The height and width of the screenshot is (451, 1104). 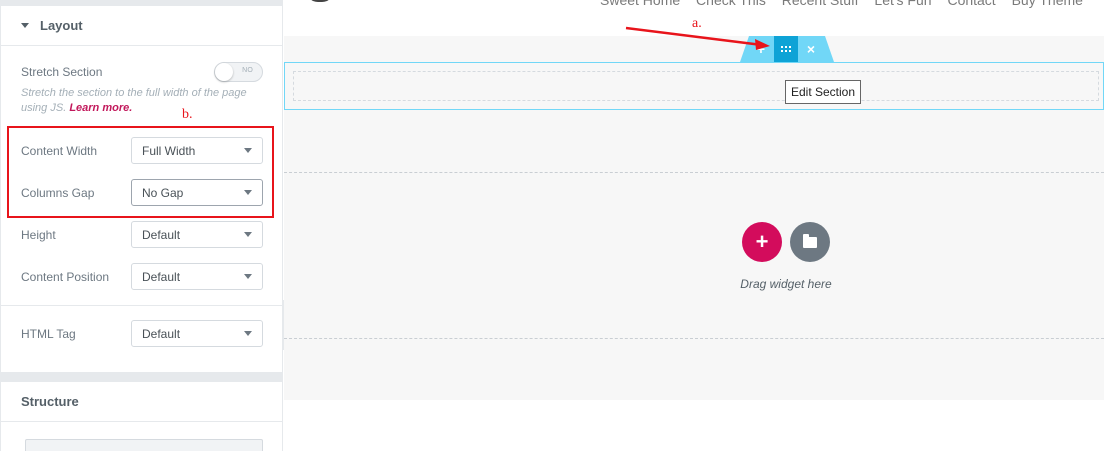 I want to click on html-tag-select: Default, so click(x=197, y=333).